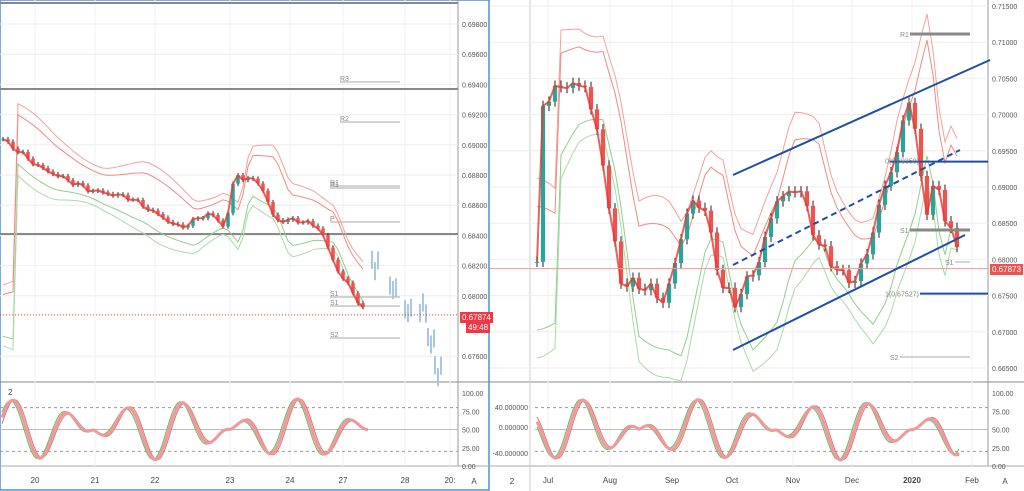  Describe the element at coordinates (537, 262) in the screenshot. I see `right-candle` at that location.